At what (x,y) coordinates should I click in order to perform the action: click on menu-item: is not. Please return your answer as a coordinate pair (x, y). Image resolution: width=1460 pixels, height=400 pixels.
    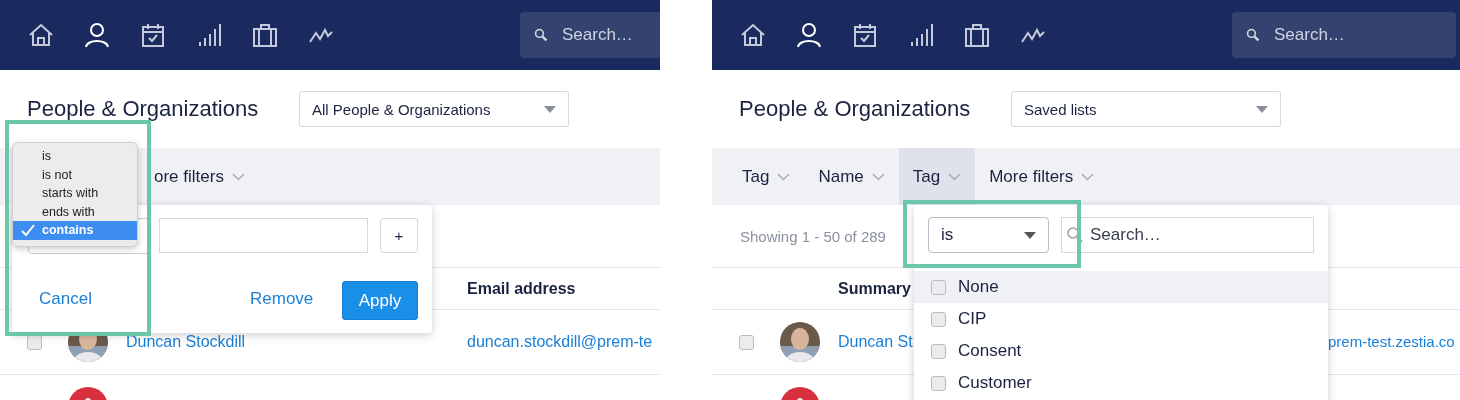
    Looking at the image, I should click on (75, 174).